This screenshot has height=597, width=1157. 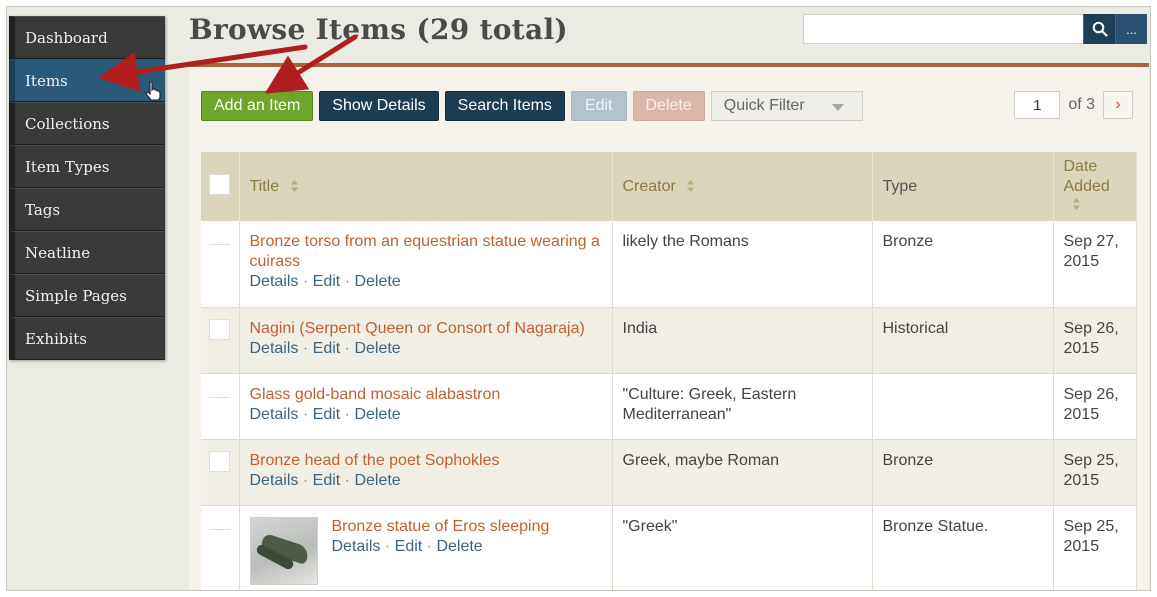 What do you see at coordinates (426, 461) in the screenshot?
I see `item-title-link: Bronze head of the poet Sophokles` at bounding box center [426, 461].